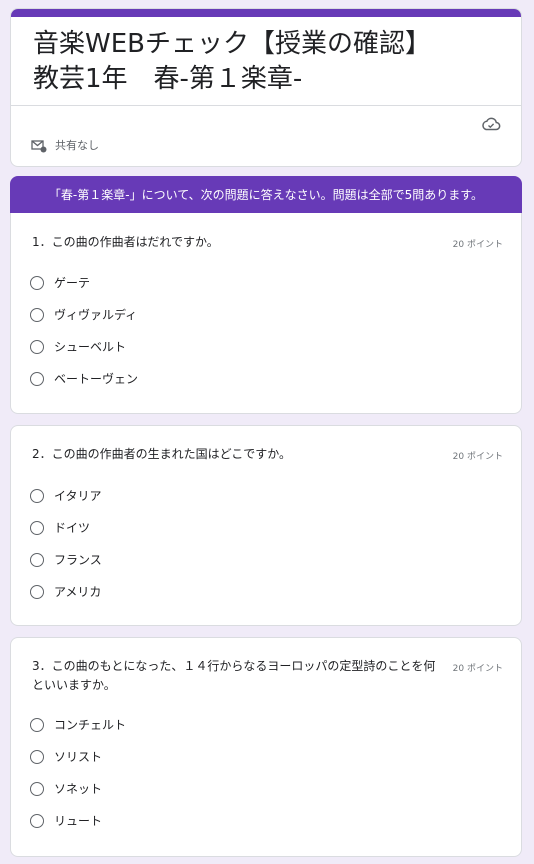  What do you see at coordinates (96, 315) in the screenshot?
I see `option-label: ヴィヴァルディ` at bounding box center [96, 315].